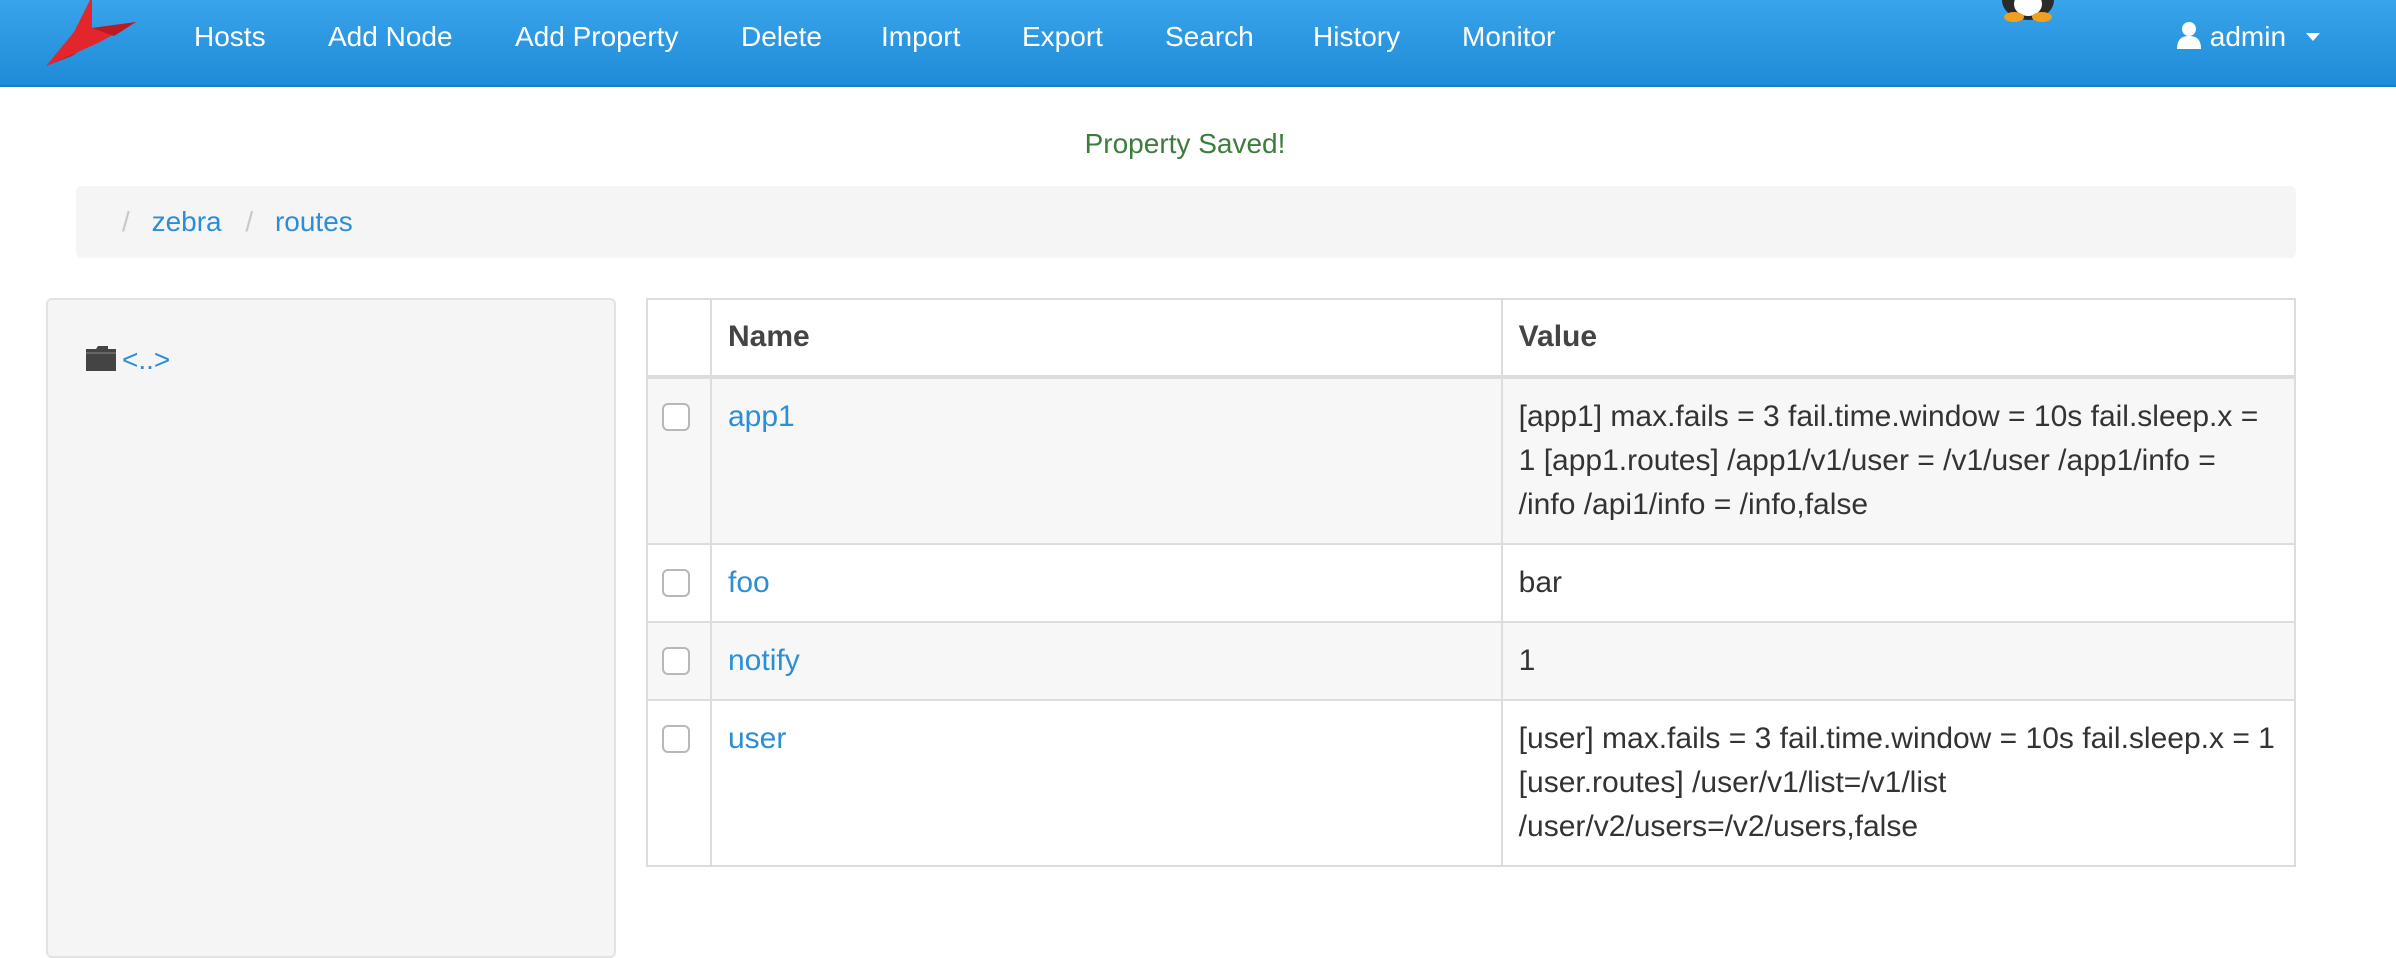  Describe the element at coordinates (94, 41) in the screenshot. I see `bird-logo-icon` at that location.